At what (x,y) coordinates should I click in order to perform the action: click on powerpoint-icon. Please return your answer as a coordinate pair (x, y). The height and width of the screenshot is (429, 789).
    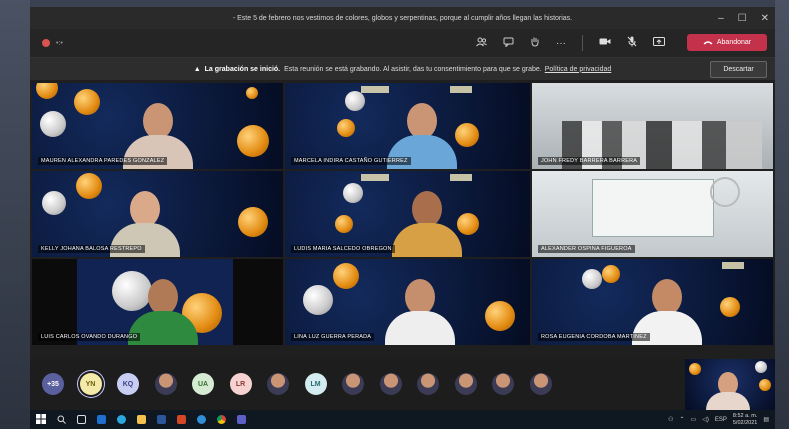
    Looking at the image, I should click on (181, 419).